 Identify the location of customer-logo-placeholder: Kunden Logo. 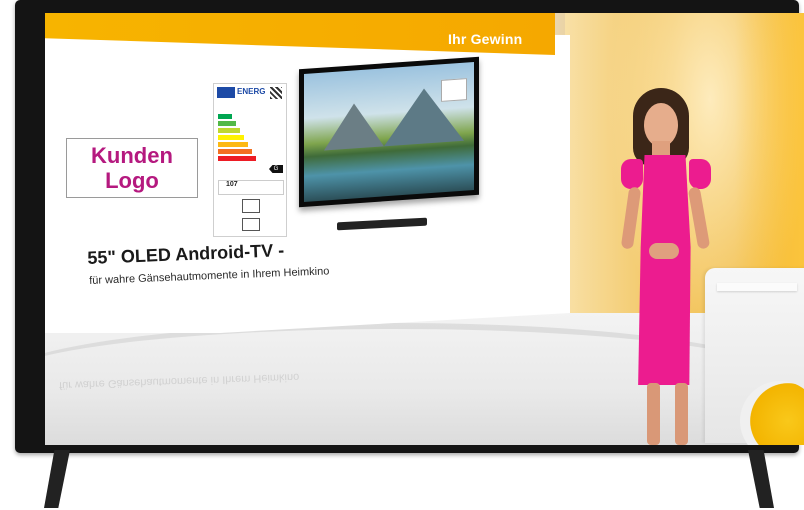
(132, 168).